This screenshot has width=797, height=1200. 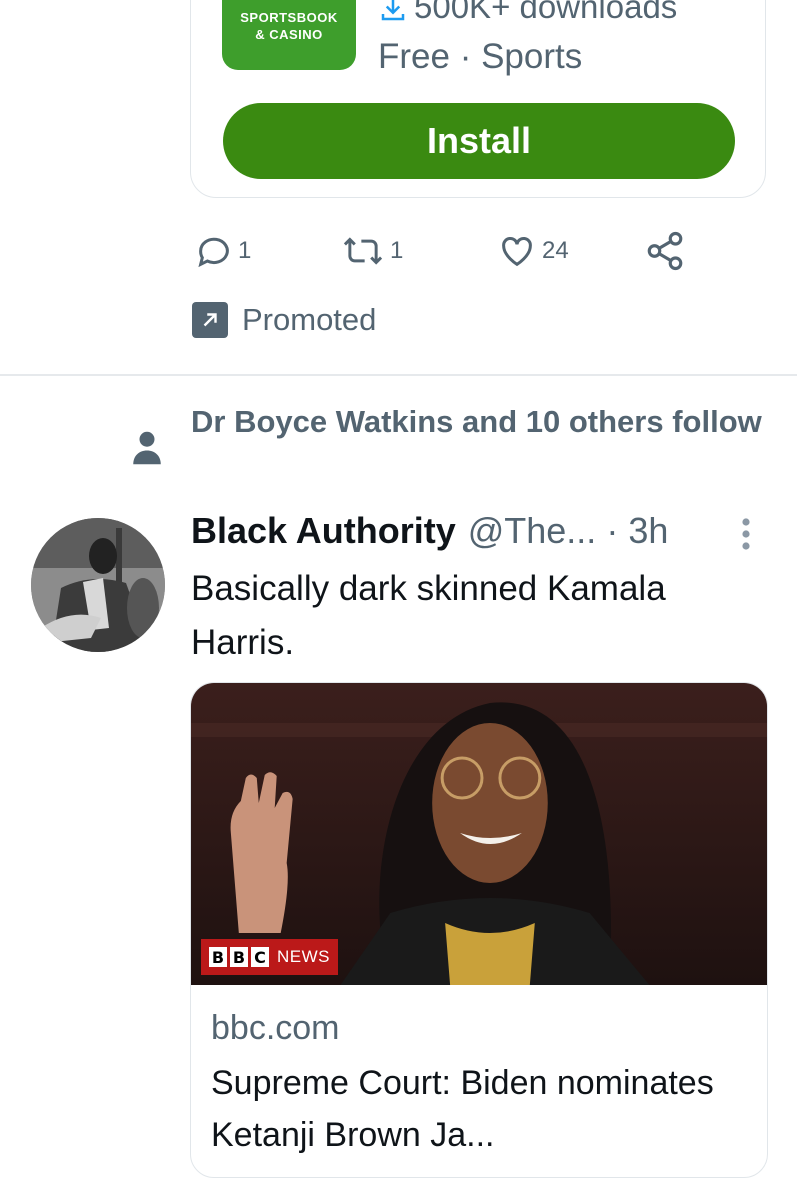 What do you see at coordinates (213, 252) in the screenshot?
I see `reply-icon` at bounding box center [213, 252].